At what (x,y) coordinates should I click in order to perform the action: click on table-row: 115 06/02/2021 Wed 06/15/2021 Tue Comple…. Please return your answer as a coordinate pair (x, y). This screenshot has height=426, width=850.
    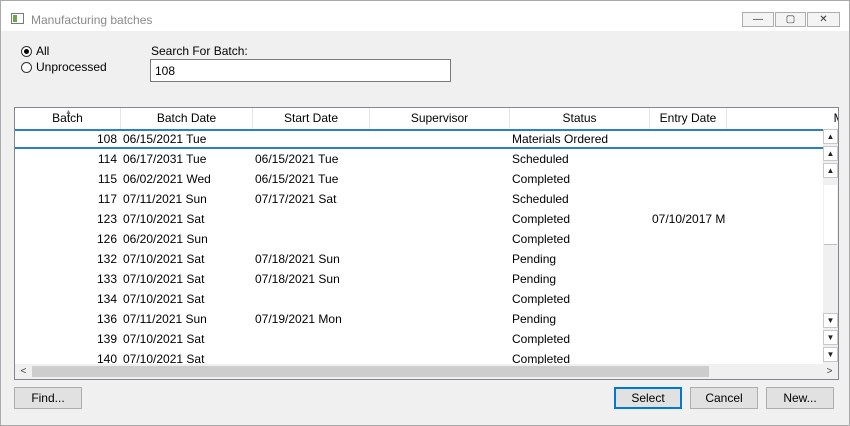
    Looking at the image, I should click on (419, 179).